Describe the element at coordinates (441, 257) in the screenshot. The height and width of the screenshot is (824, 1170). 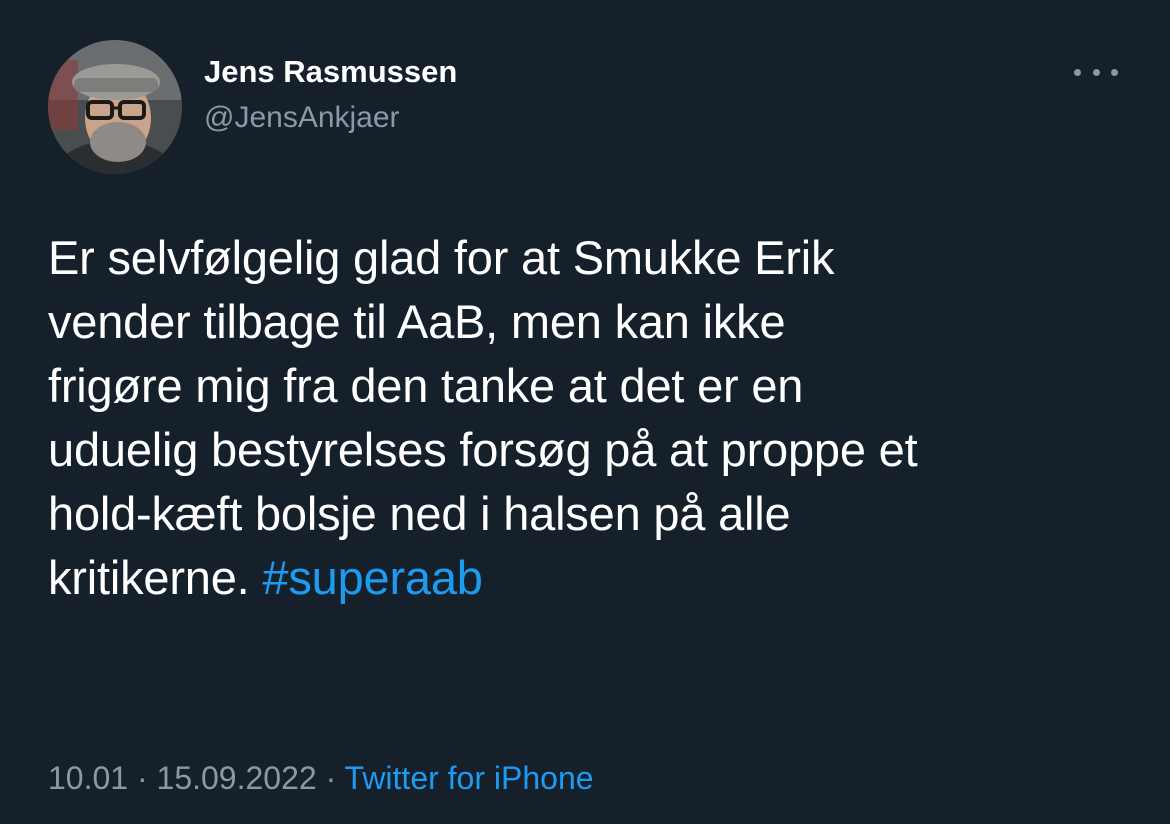
I see `tweet-text-line: Er selvfølgelig glad for at Smukke Erik` at that location.